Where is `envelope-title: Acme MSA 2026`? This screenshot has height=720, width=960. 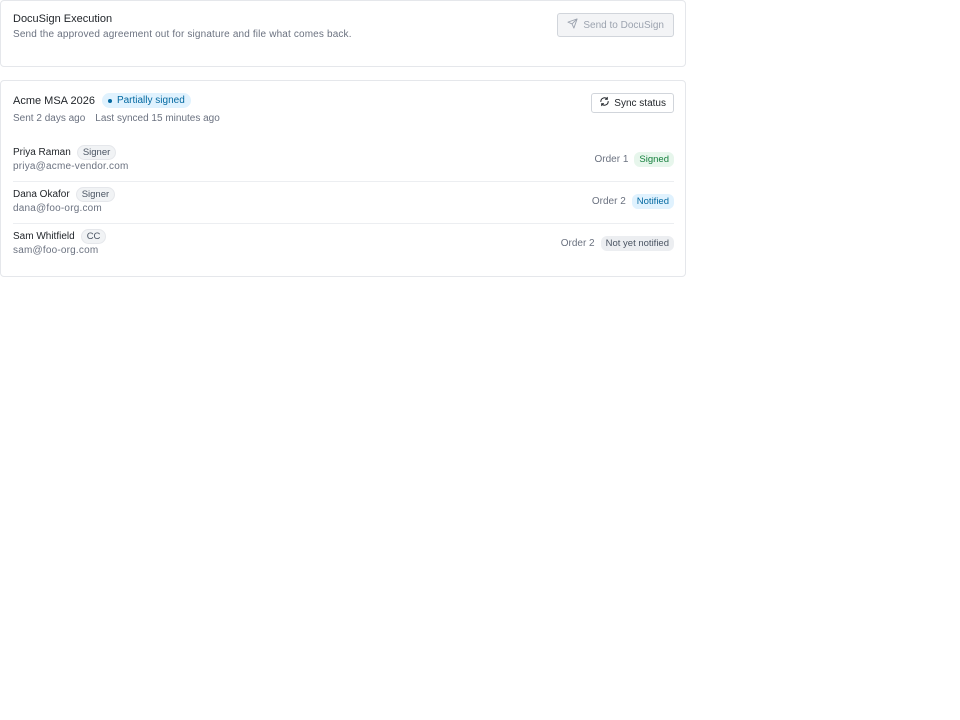
envelope-title: Acme MSA 2026 is located at coordinates (54, 100).